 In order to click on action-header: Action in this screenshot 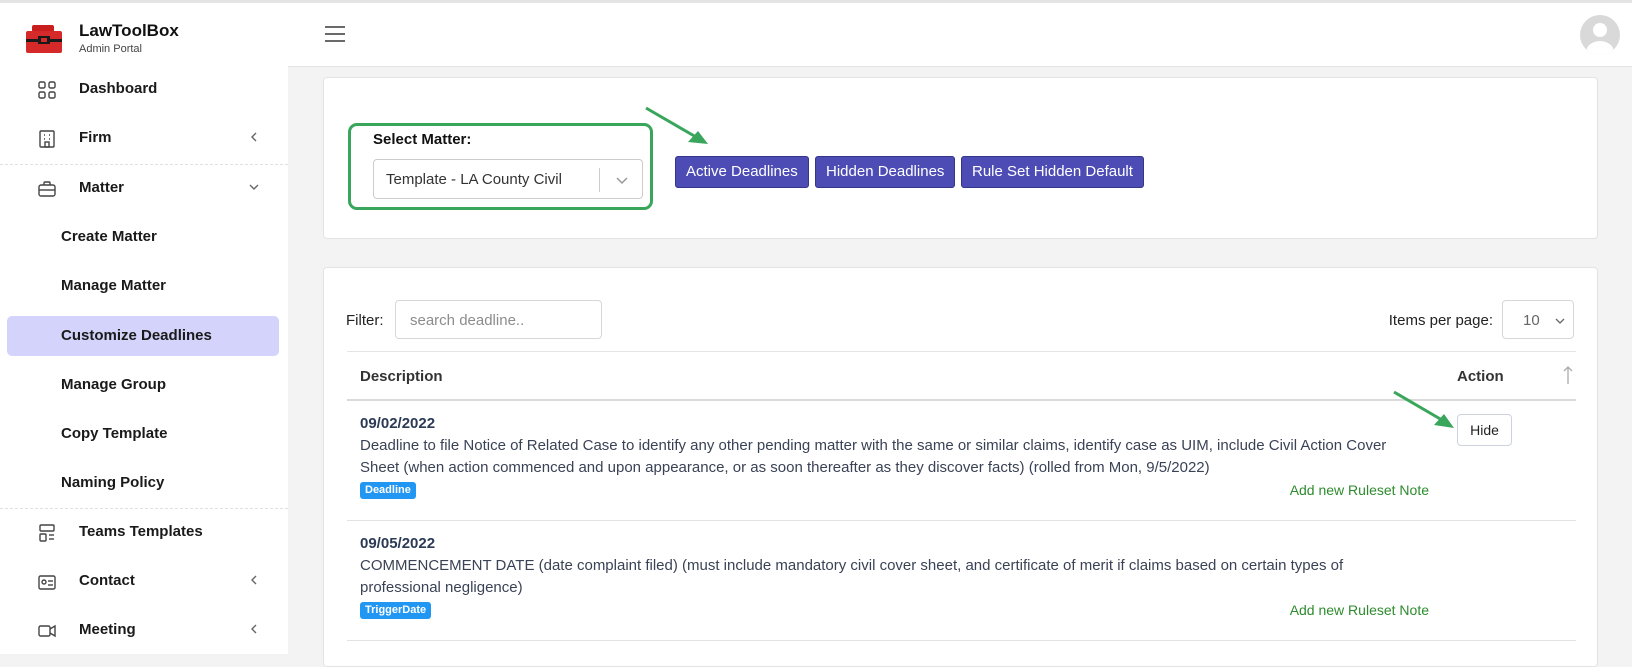, I will do `click(1480, 376)`.